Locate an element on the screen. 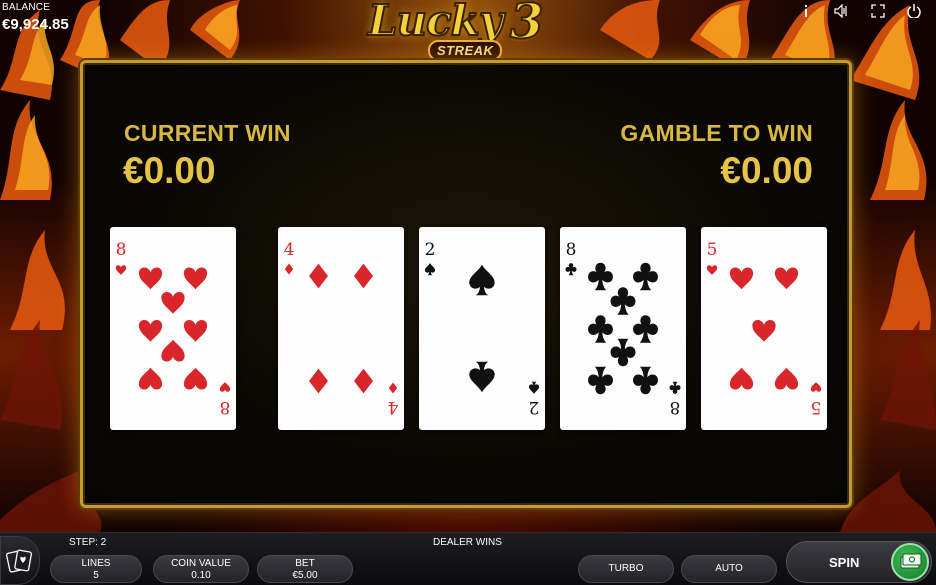 This screenshot has width=936, height=585. balance-value: €9,924.85 is located at coordinates (35, 24).